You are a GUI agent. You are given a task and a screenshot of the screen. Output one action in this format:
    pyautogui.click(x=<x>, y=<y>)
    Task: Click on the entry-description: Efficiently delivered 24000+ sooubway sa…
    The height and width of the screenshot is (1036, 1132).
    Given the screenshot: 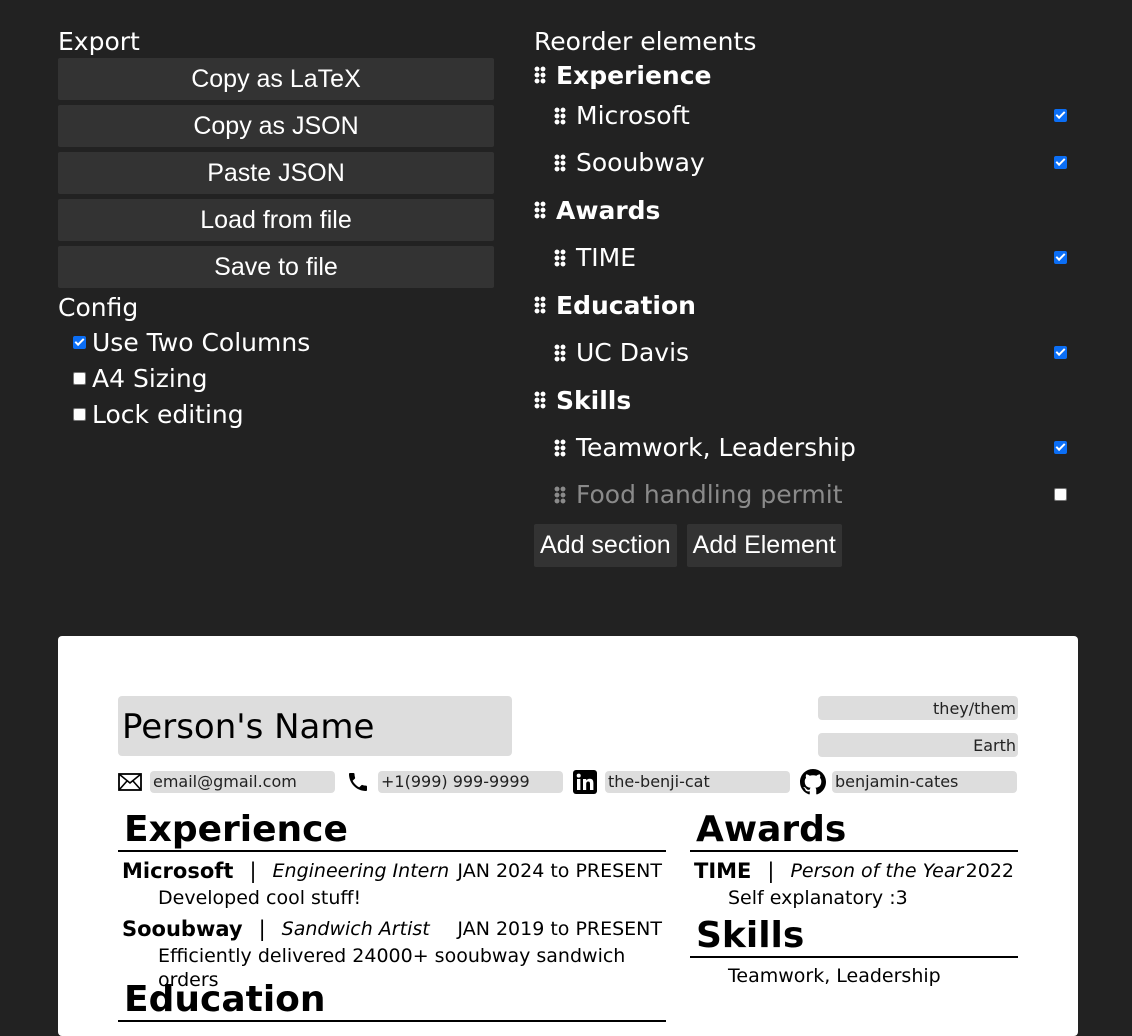 What is the action you would take?
    pyautogui.click(x=412, y=968)
    